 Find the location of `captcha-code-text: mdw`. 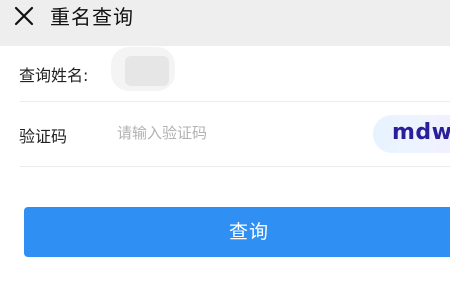

captcha-code-text: mdw is located at coordinates (421, 132).